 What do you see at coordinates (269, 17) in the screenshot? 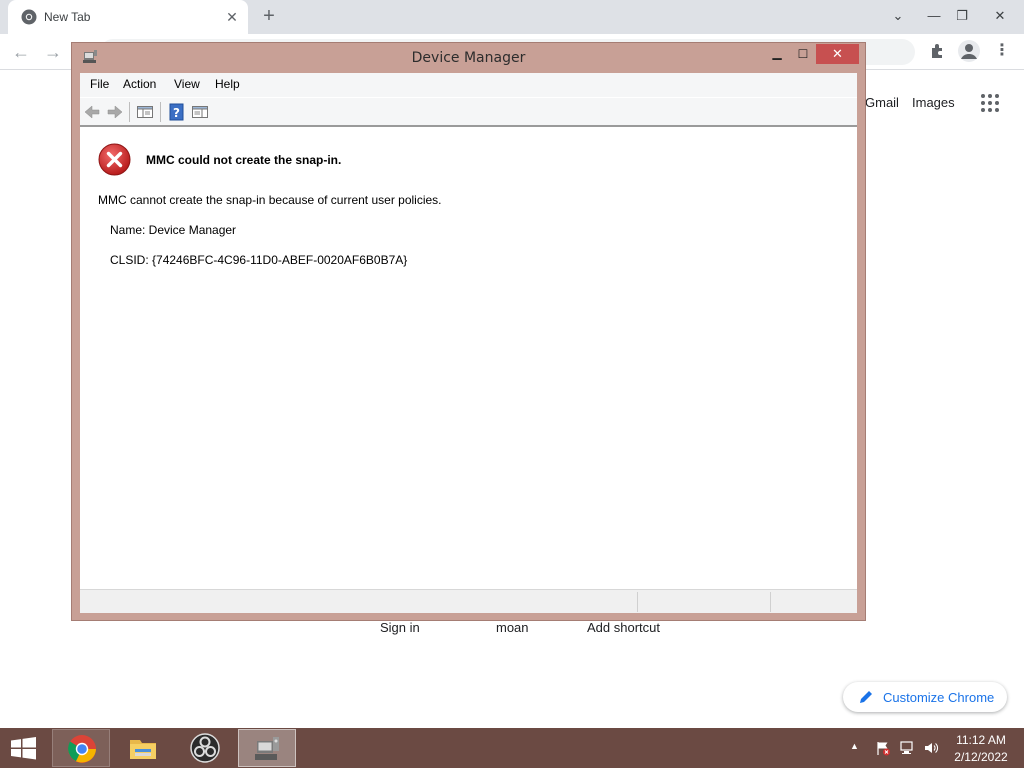
I see `new-tab-button: +` at bounding box center [269, 17].